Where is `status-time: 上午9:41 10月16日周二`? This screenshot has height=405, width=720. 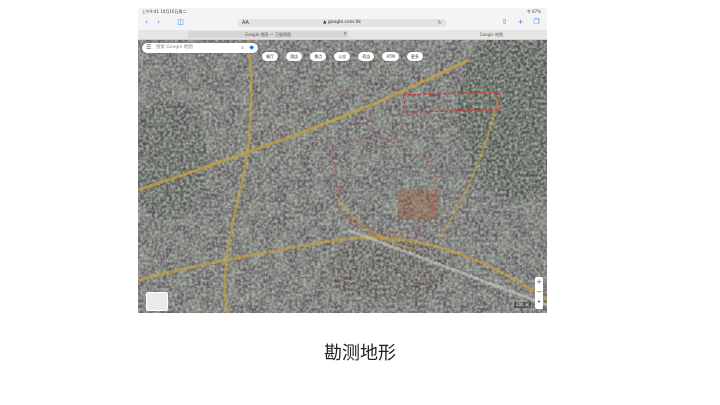
status-time: 上午9:41 10月16日周二 is located at coordinates (164, 11).